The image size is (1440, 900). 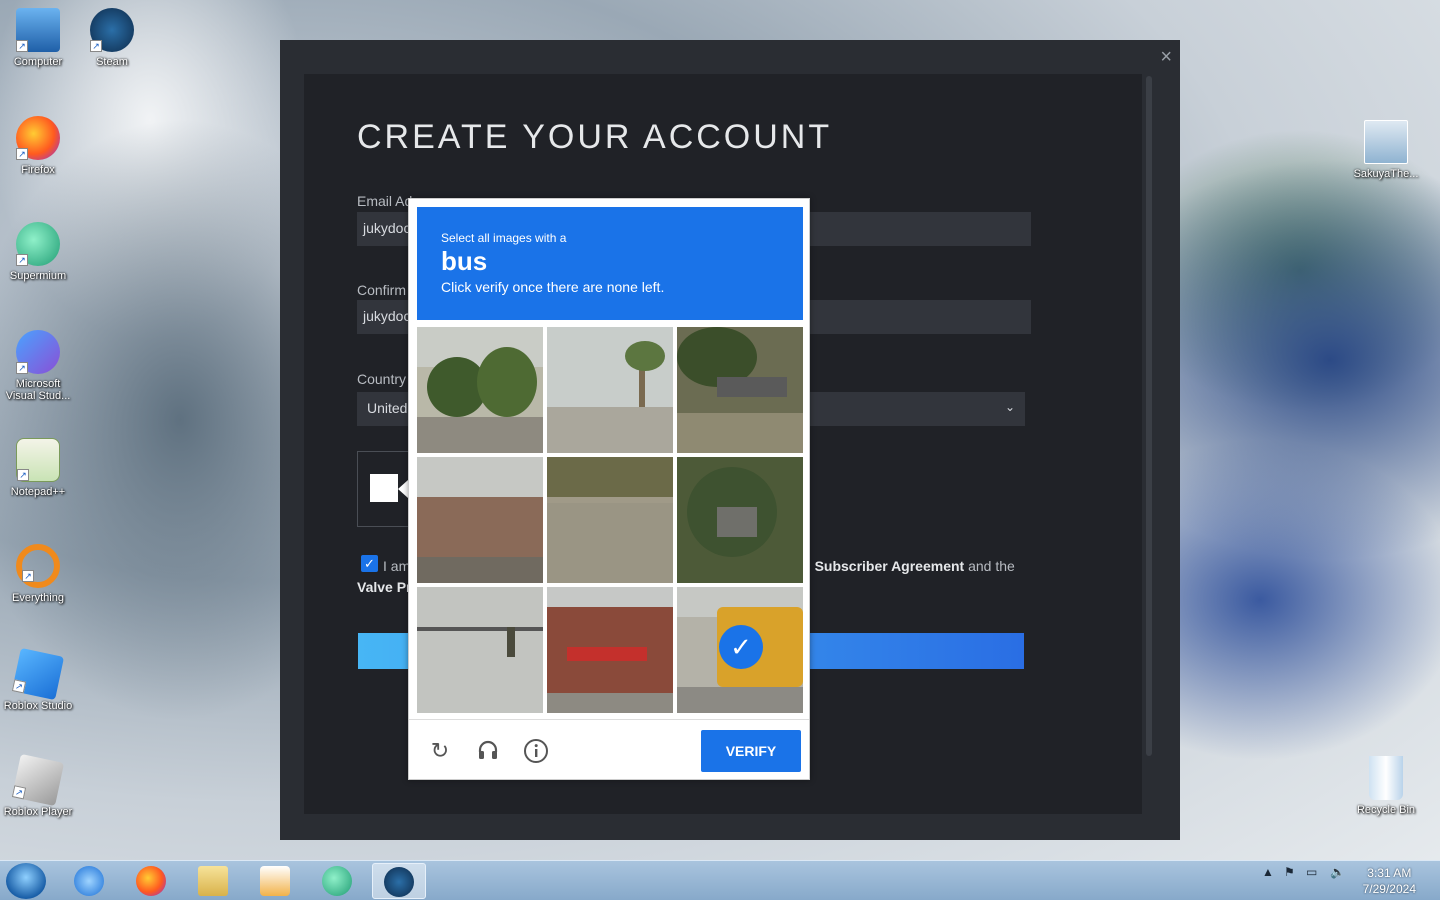 I want to click on desktop-icon-roblox-player: ↗ Roblox Player, so click(x=38, y=785).